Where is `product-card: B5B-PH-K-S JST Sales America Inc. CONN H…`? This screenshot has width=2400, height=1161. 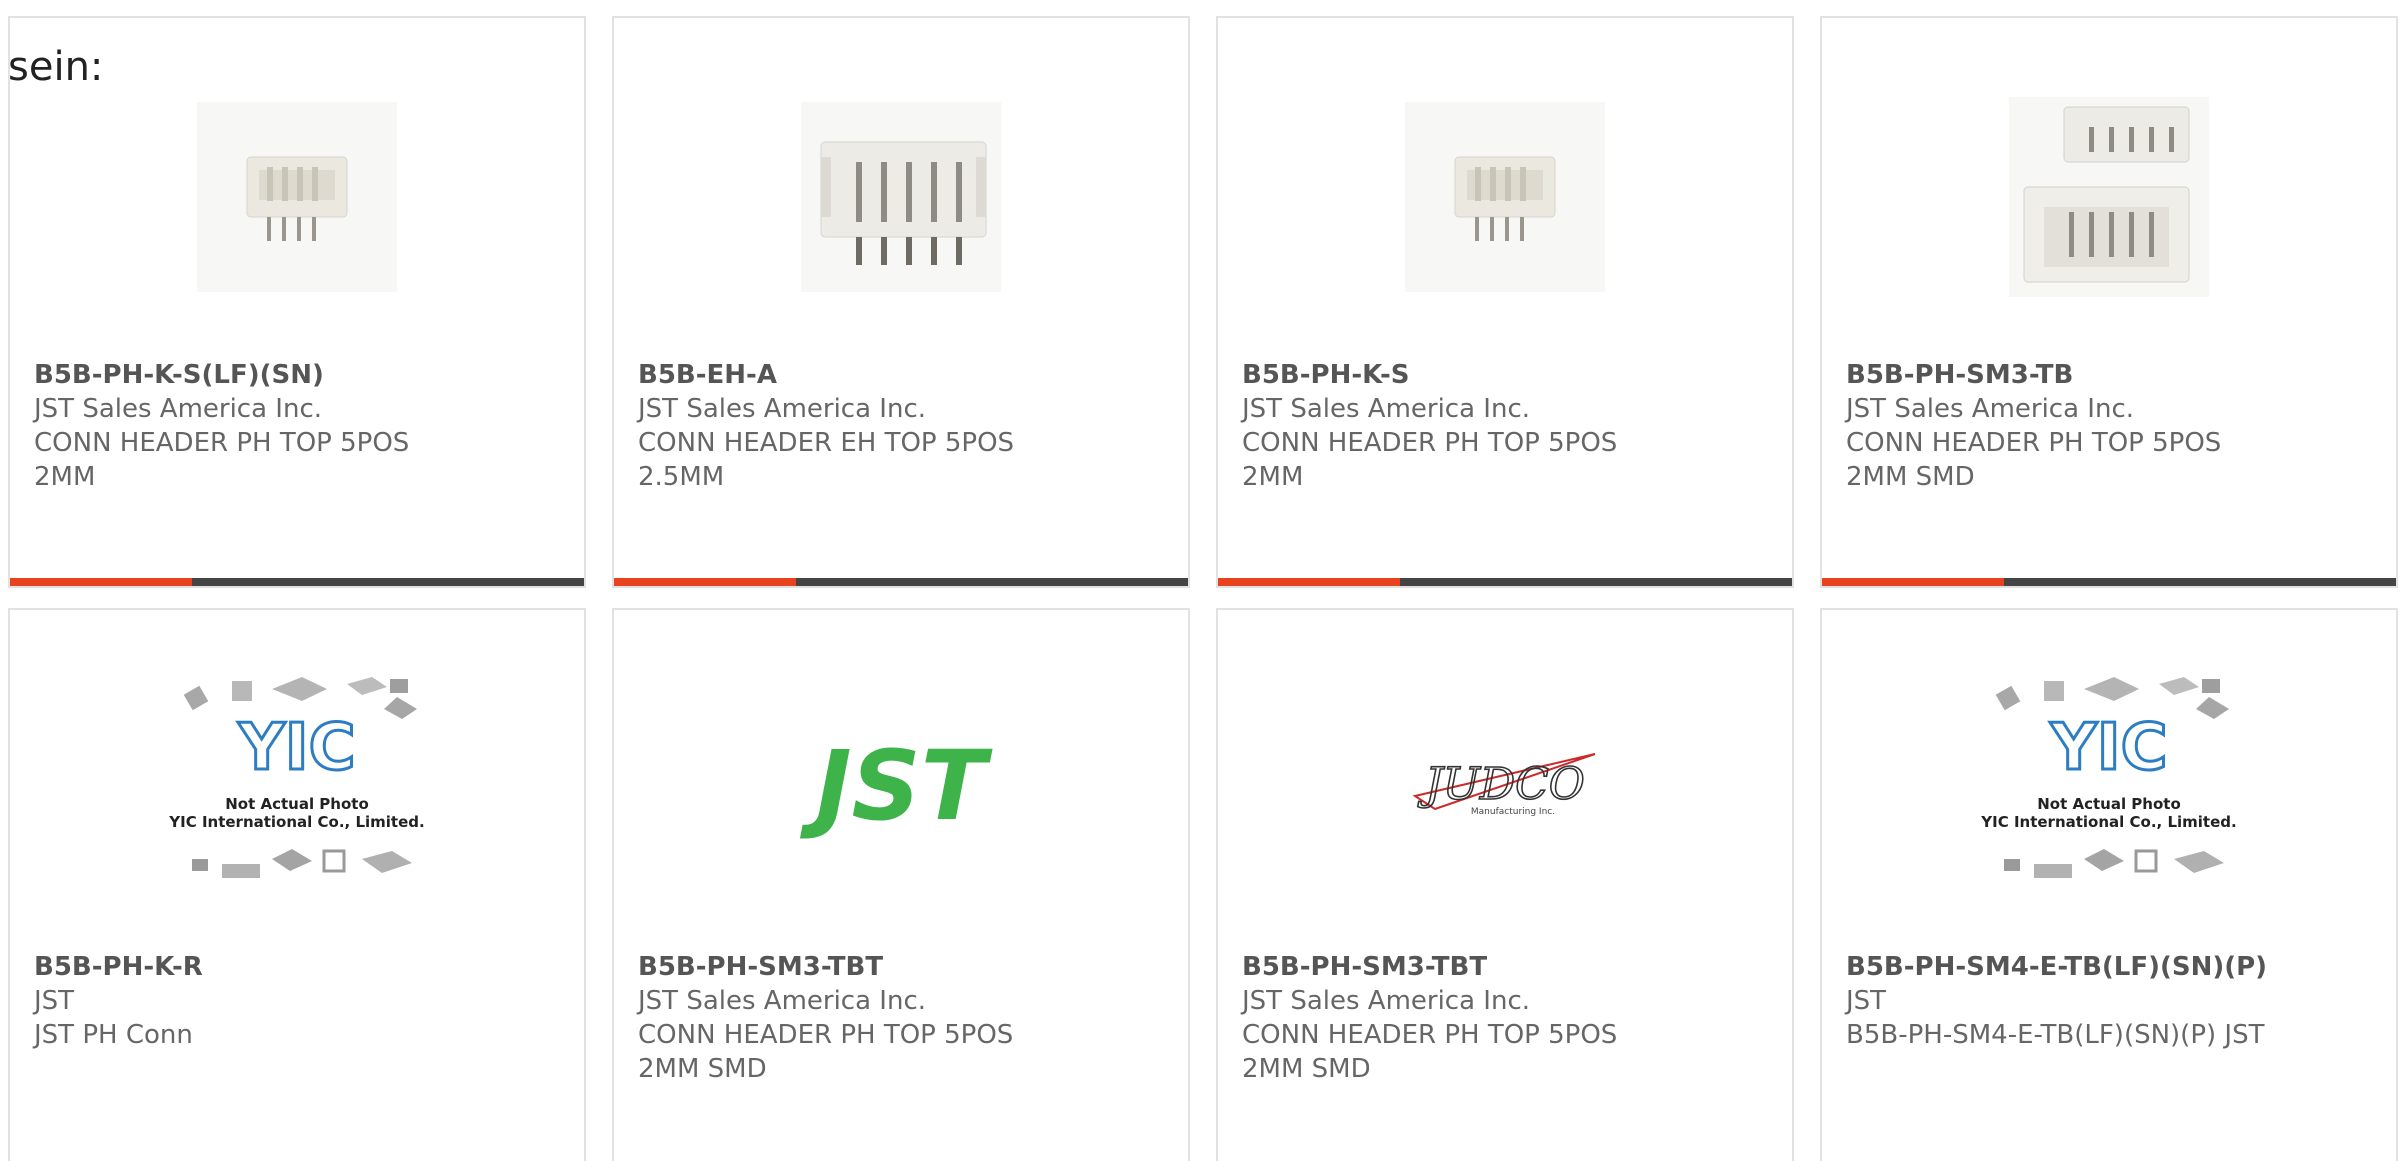
product-card: B5B-PH-K-S JST Sales America Inc. CONN H… is located at coordinates (1505, 302).